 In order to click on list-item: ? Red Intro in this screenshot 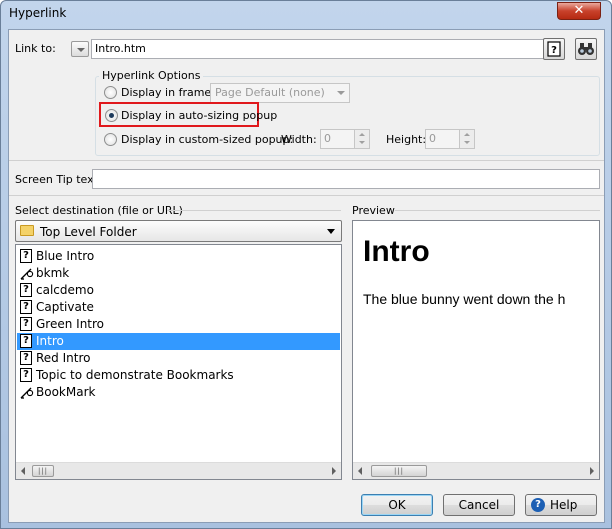, I will do `click(178, 358)`.